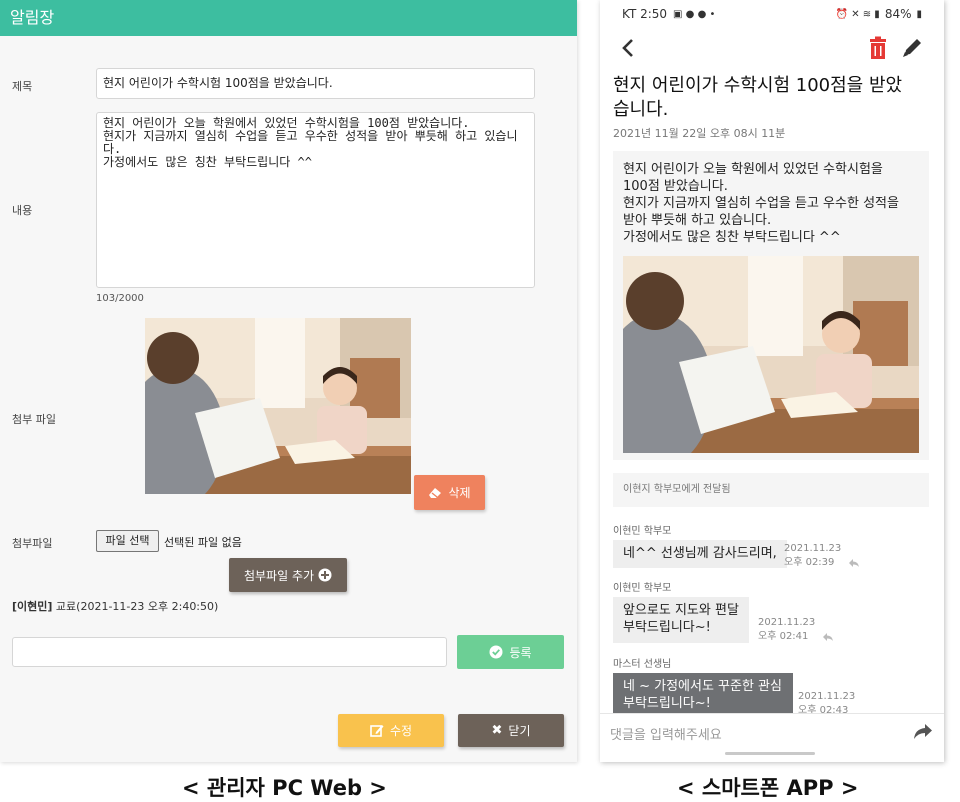 The width and height of the screenshot is (960, 802). I want to click on status-right: ⏰ ✕ ≋ ▮ 84% ▮, so click(879, 14).